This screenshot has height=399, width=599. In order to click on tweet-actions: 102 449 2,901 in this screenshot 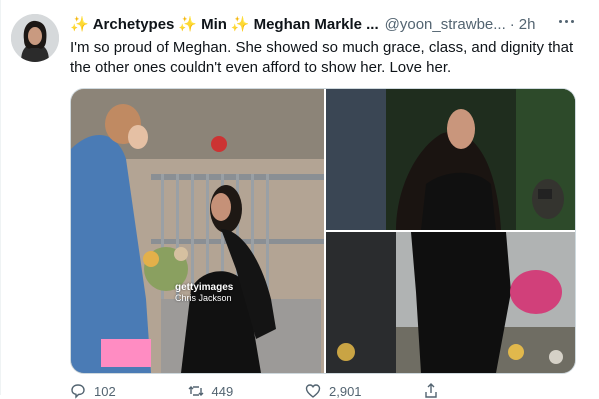, I will do `click(305, 391)`.